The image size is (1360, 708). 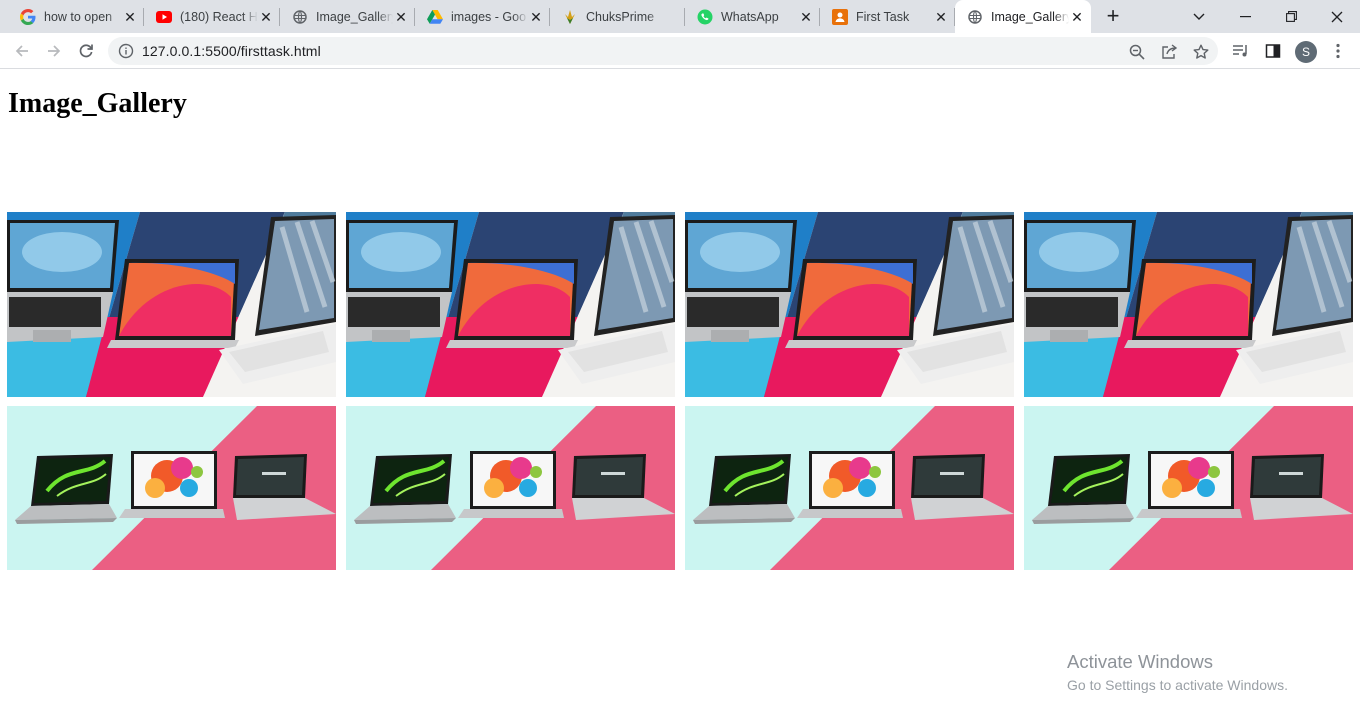 I want to click on first-task-icon, so click(x=840, y=16).